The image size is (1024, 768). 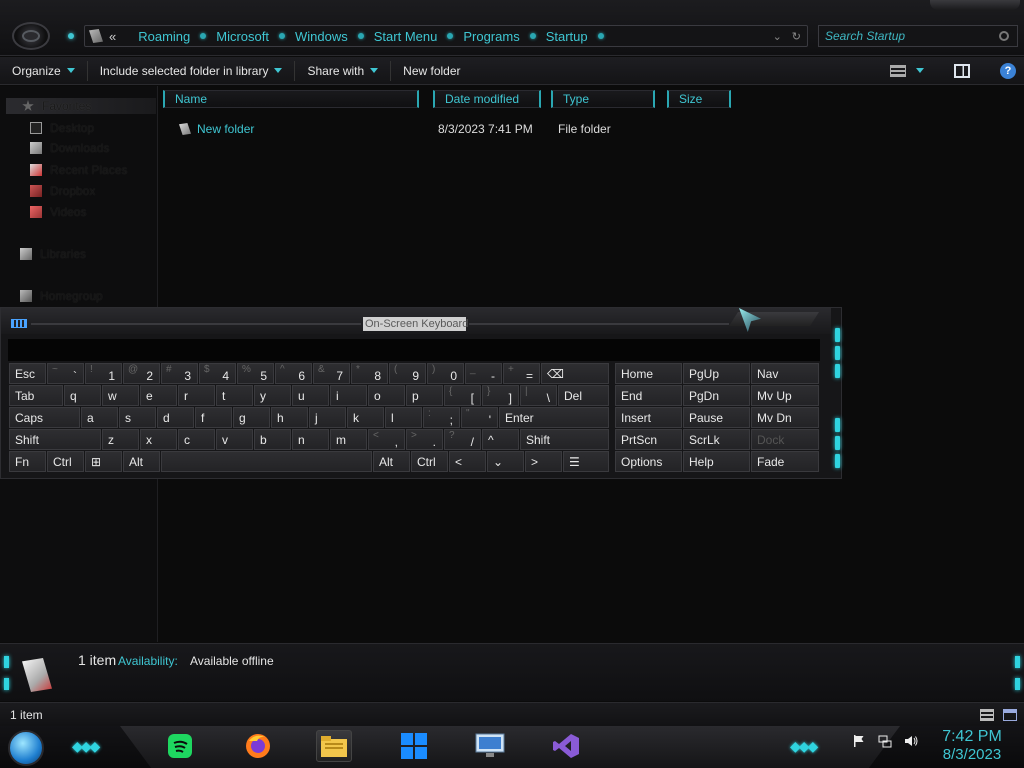 I want to click on osk-key-p: p, so click(x=424, y=395).